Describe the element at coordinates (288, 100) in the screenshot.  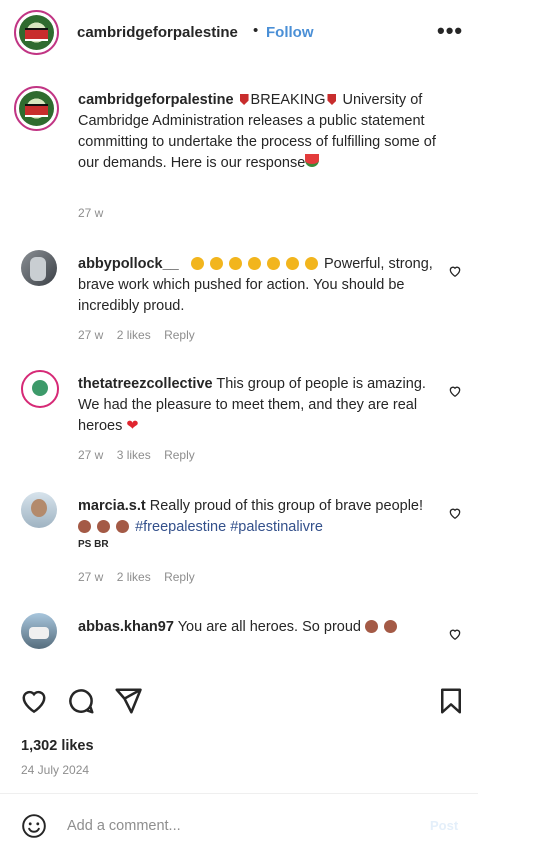
I see `breaking-label: BREAKING` at that location.